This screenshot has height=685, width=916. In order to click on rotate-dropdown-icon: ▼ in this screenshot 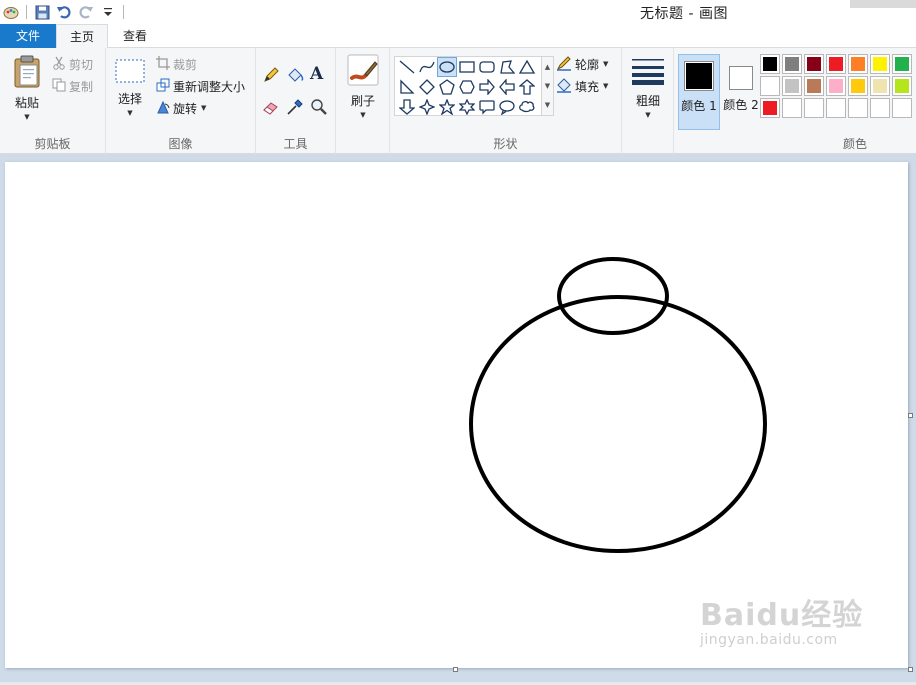, I will do `click(203, 108)`.